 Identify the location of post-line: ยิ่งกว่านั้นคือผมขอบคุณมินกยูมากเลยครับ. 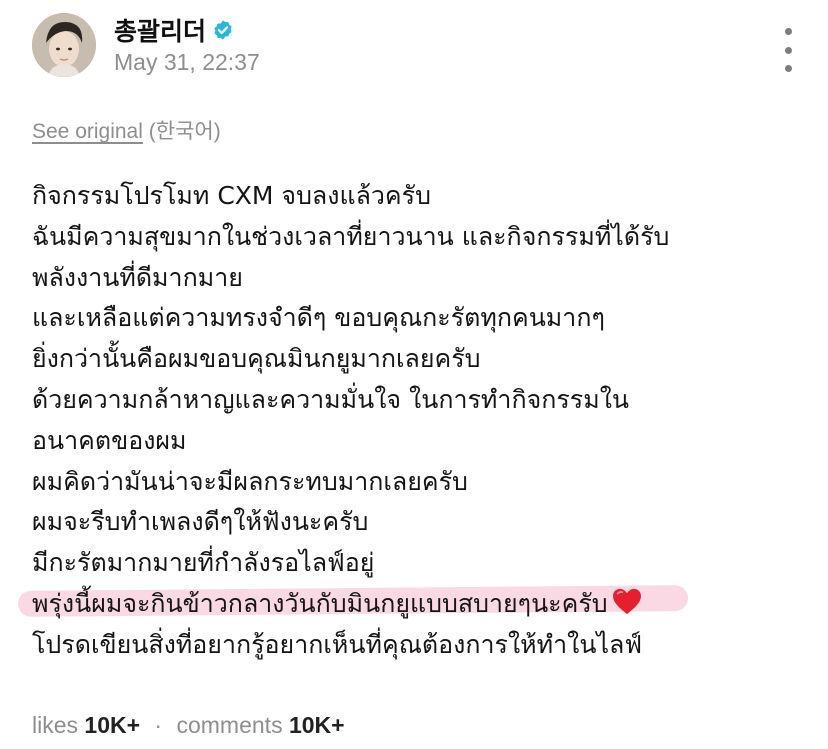
(256, 359).